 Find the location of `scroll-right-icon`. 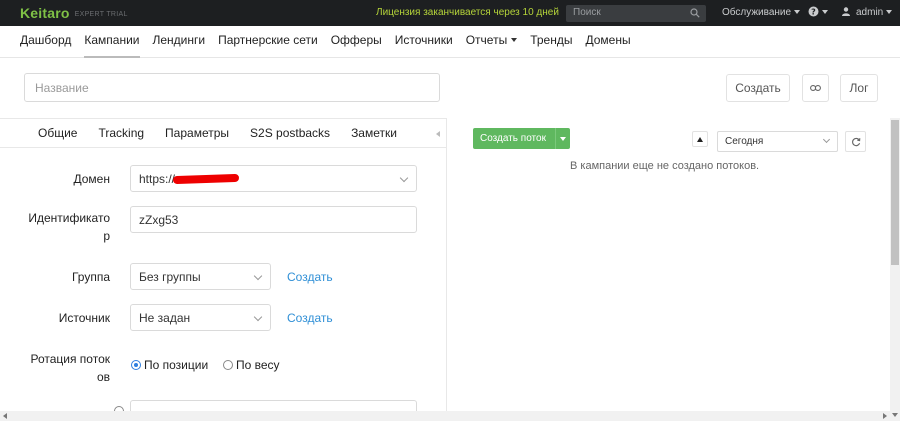

scroll-right-icon is located at coordinates (885, 416).